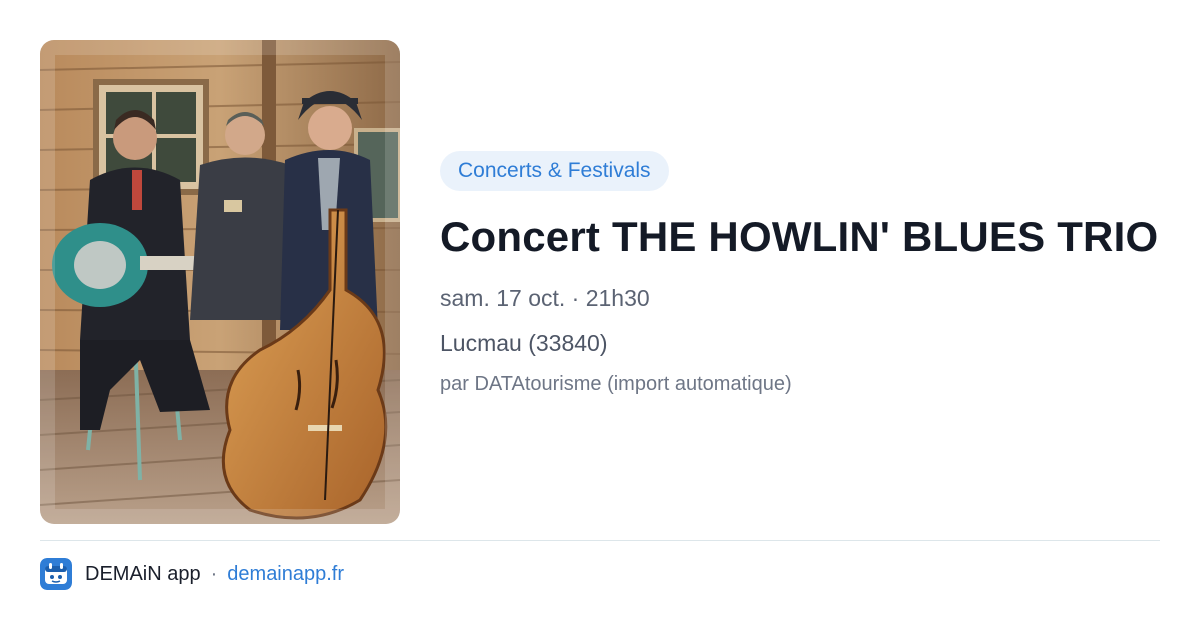  I want to click on demain-app-logo-icon, so click(56, 574).